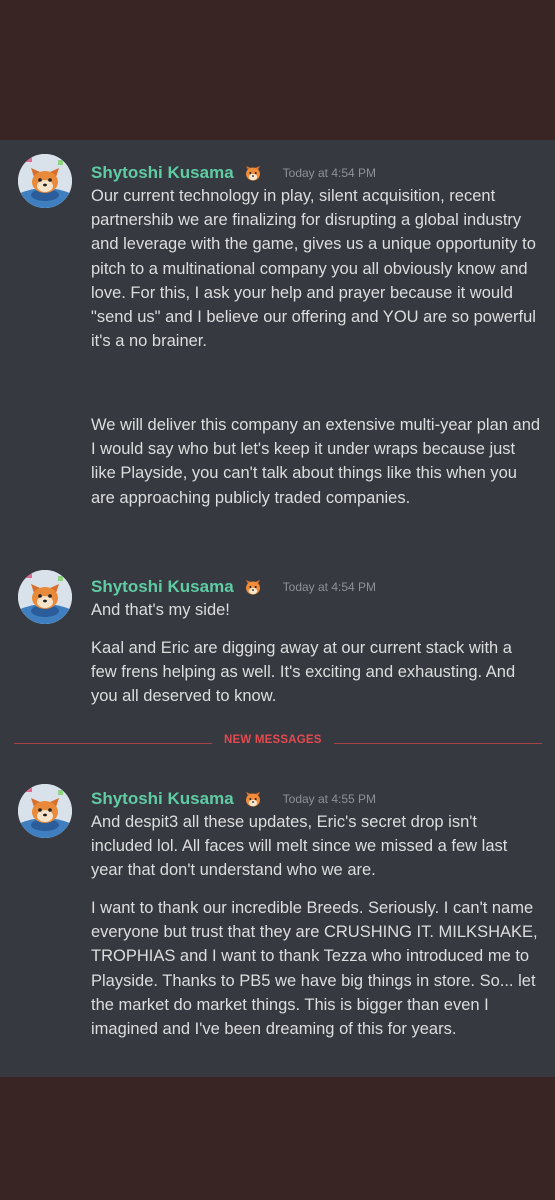 Image resolution: width=555 pixels, height=1200 pixels. I want to click on top-frame-band, so click(277, 70).